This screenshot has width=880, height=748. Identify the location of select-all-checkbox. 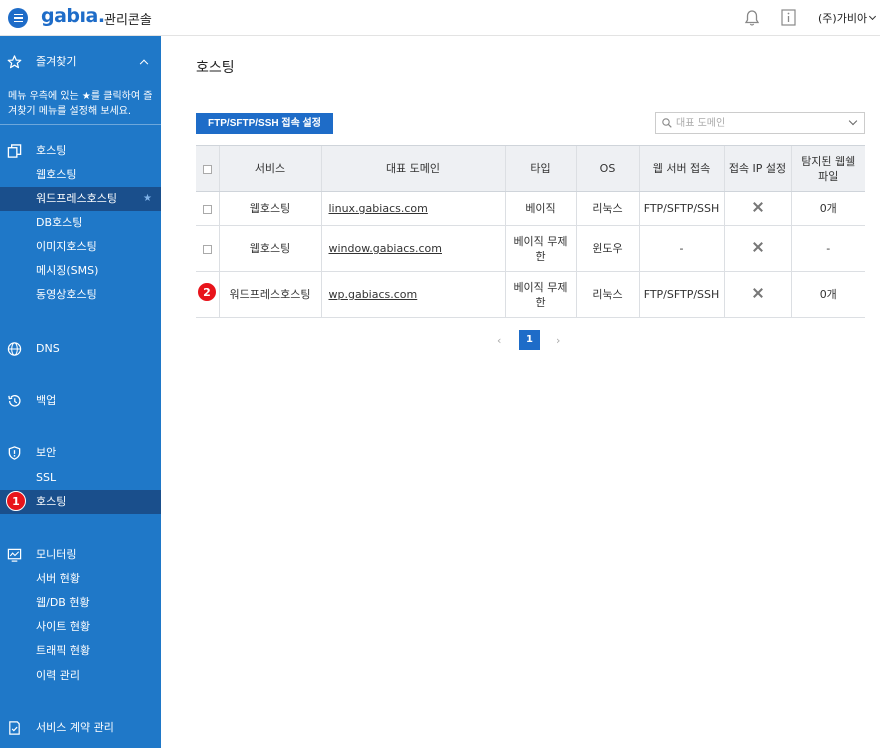
(207, 169).